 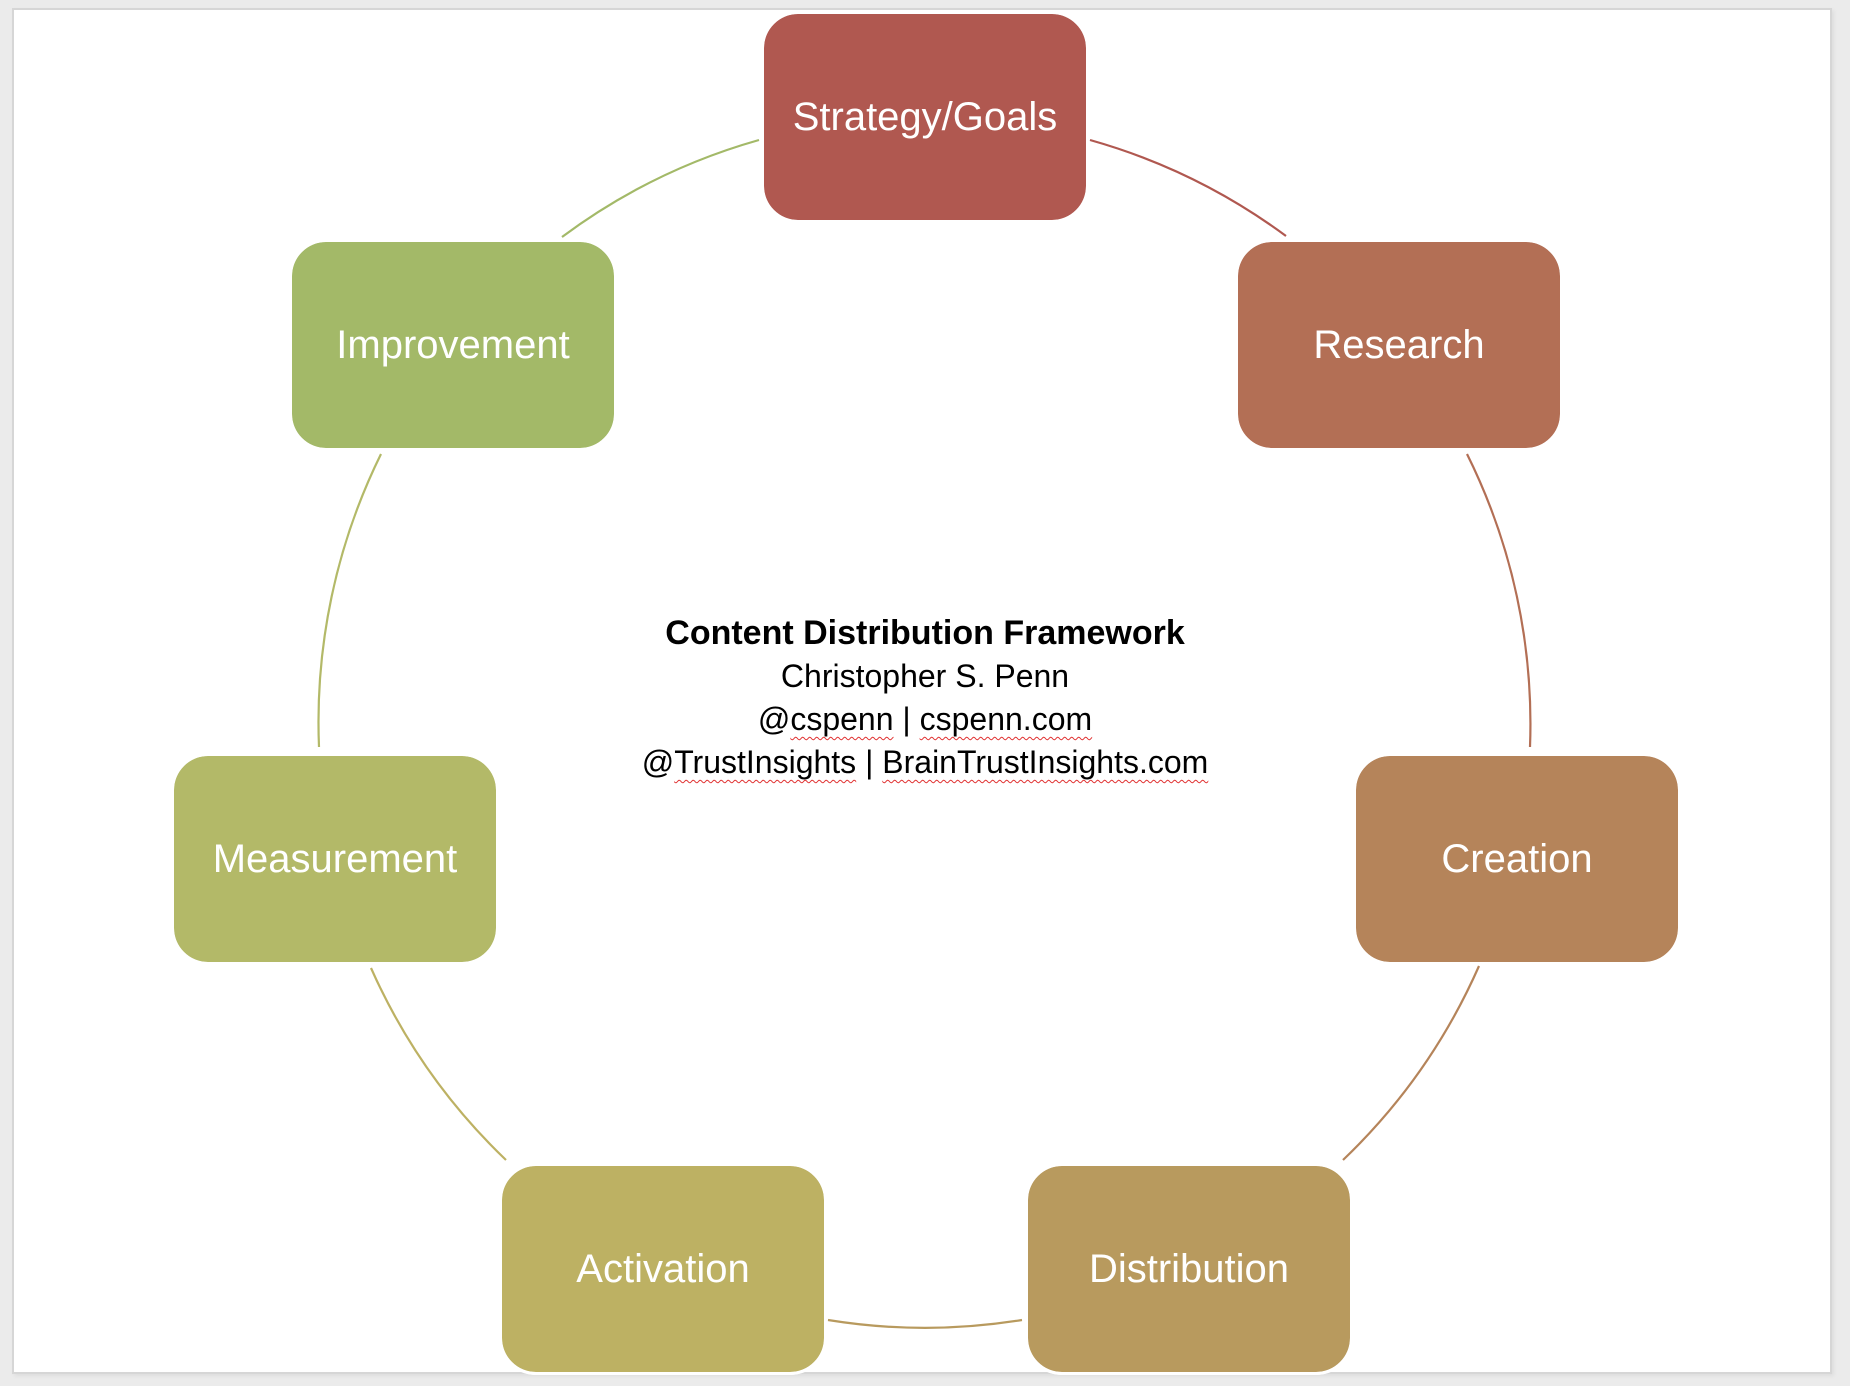 I want to click on node-label: Activation, so click(x=663, y=1268).